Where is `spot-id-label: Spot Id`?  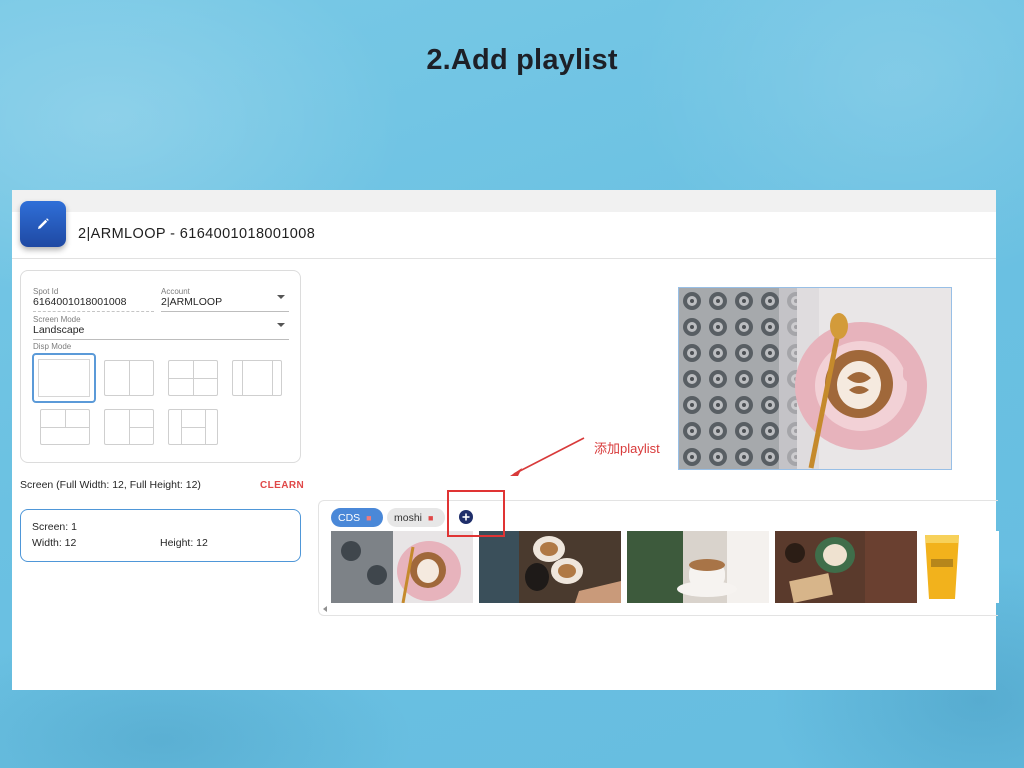
spot-id-label: Spot Id is located at coordinates (46, 291).